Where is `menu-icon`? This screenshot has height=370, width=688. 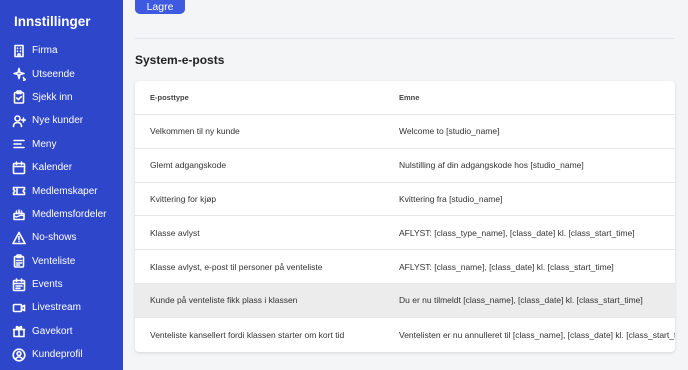 menu-icon is located at coordinates (19, 144).